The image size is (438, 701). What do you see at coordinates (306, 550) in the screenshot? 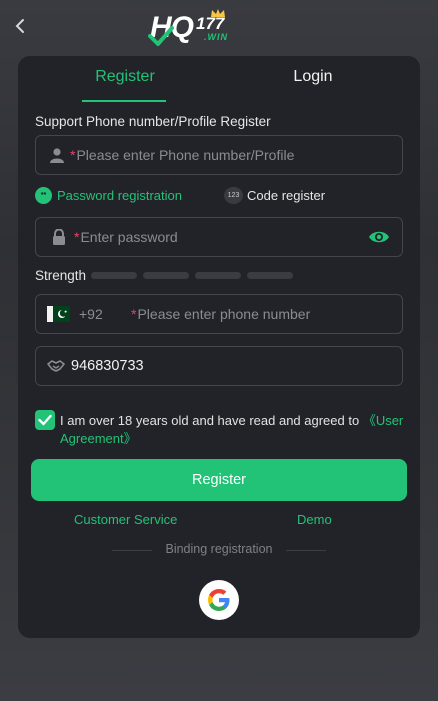
I see `divider-line` at bounding box center [306, 550].